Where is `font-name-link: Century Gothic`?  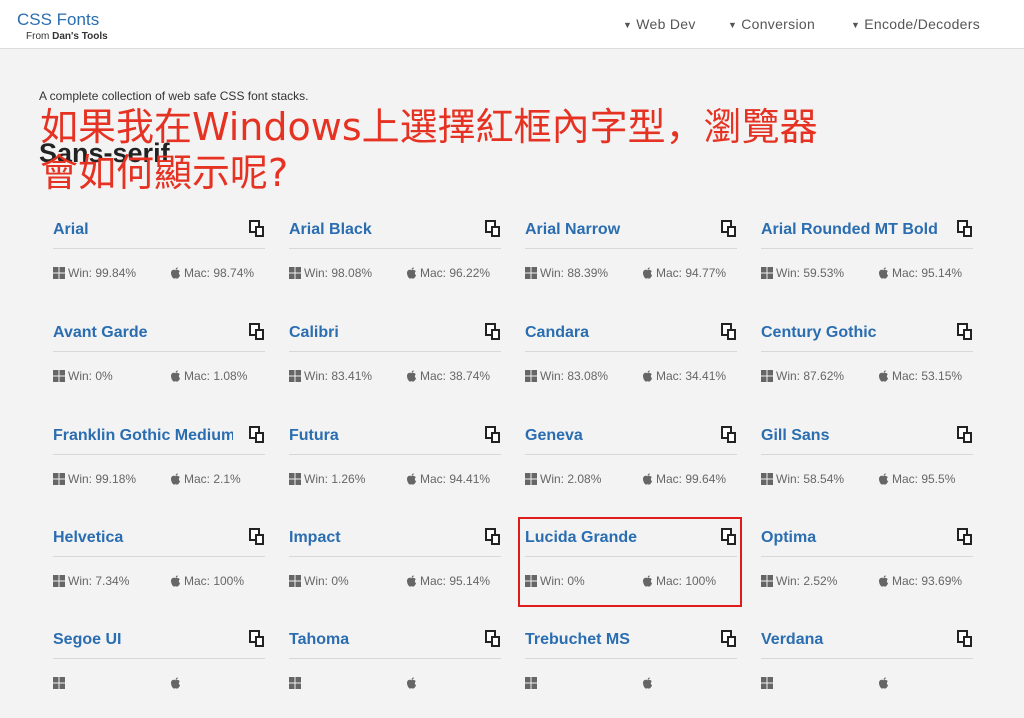
font-name-link: Century Gothic is located at coordinates (851, 333).